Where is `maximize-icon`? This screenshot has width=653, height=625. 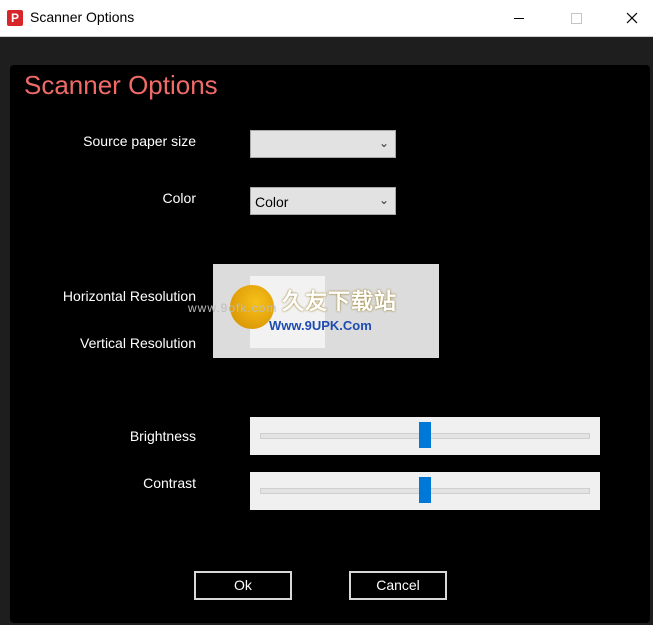 maximize-icon is located at coordinates (576, 18).